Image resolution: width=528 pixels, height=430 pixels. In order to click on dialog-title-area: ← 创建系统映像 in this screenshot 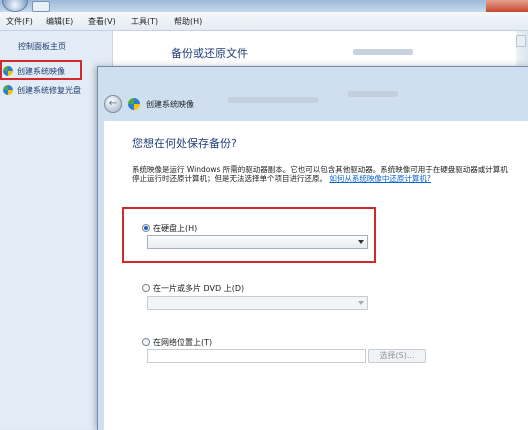, I will do `click(313, 90)`.